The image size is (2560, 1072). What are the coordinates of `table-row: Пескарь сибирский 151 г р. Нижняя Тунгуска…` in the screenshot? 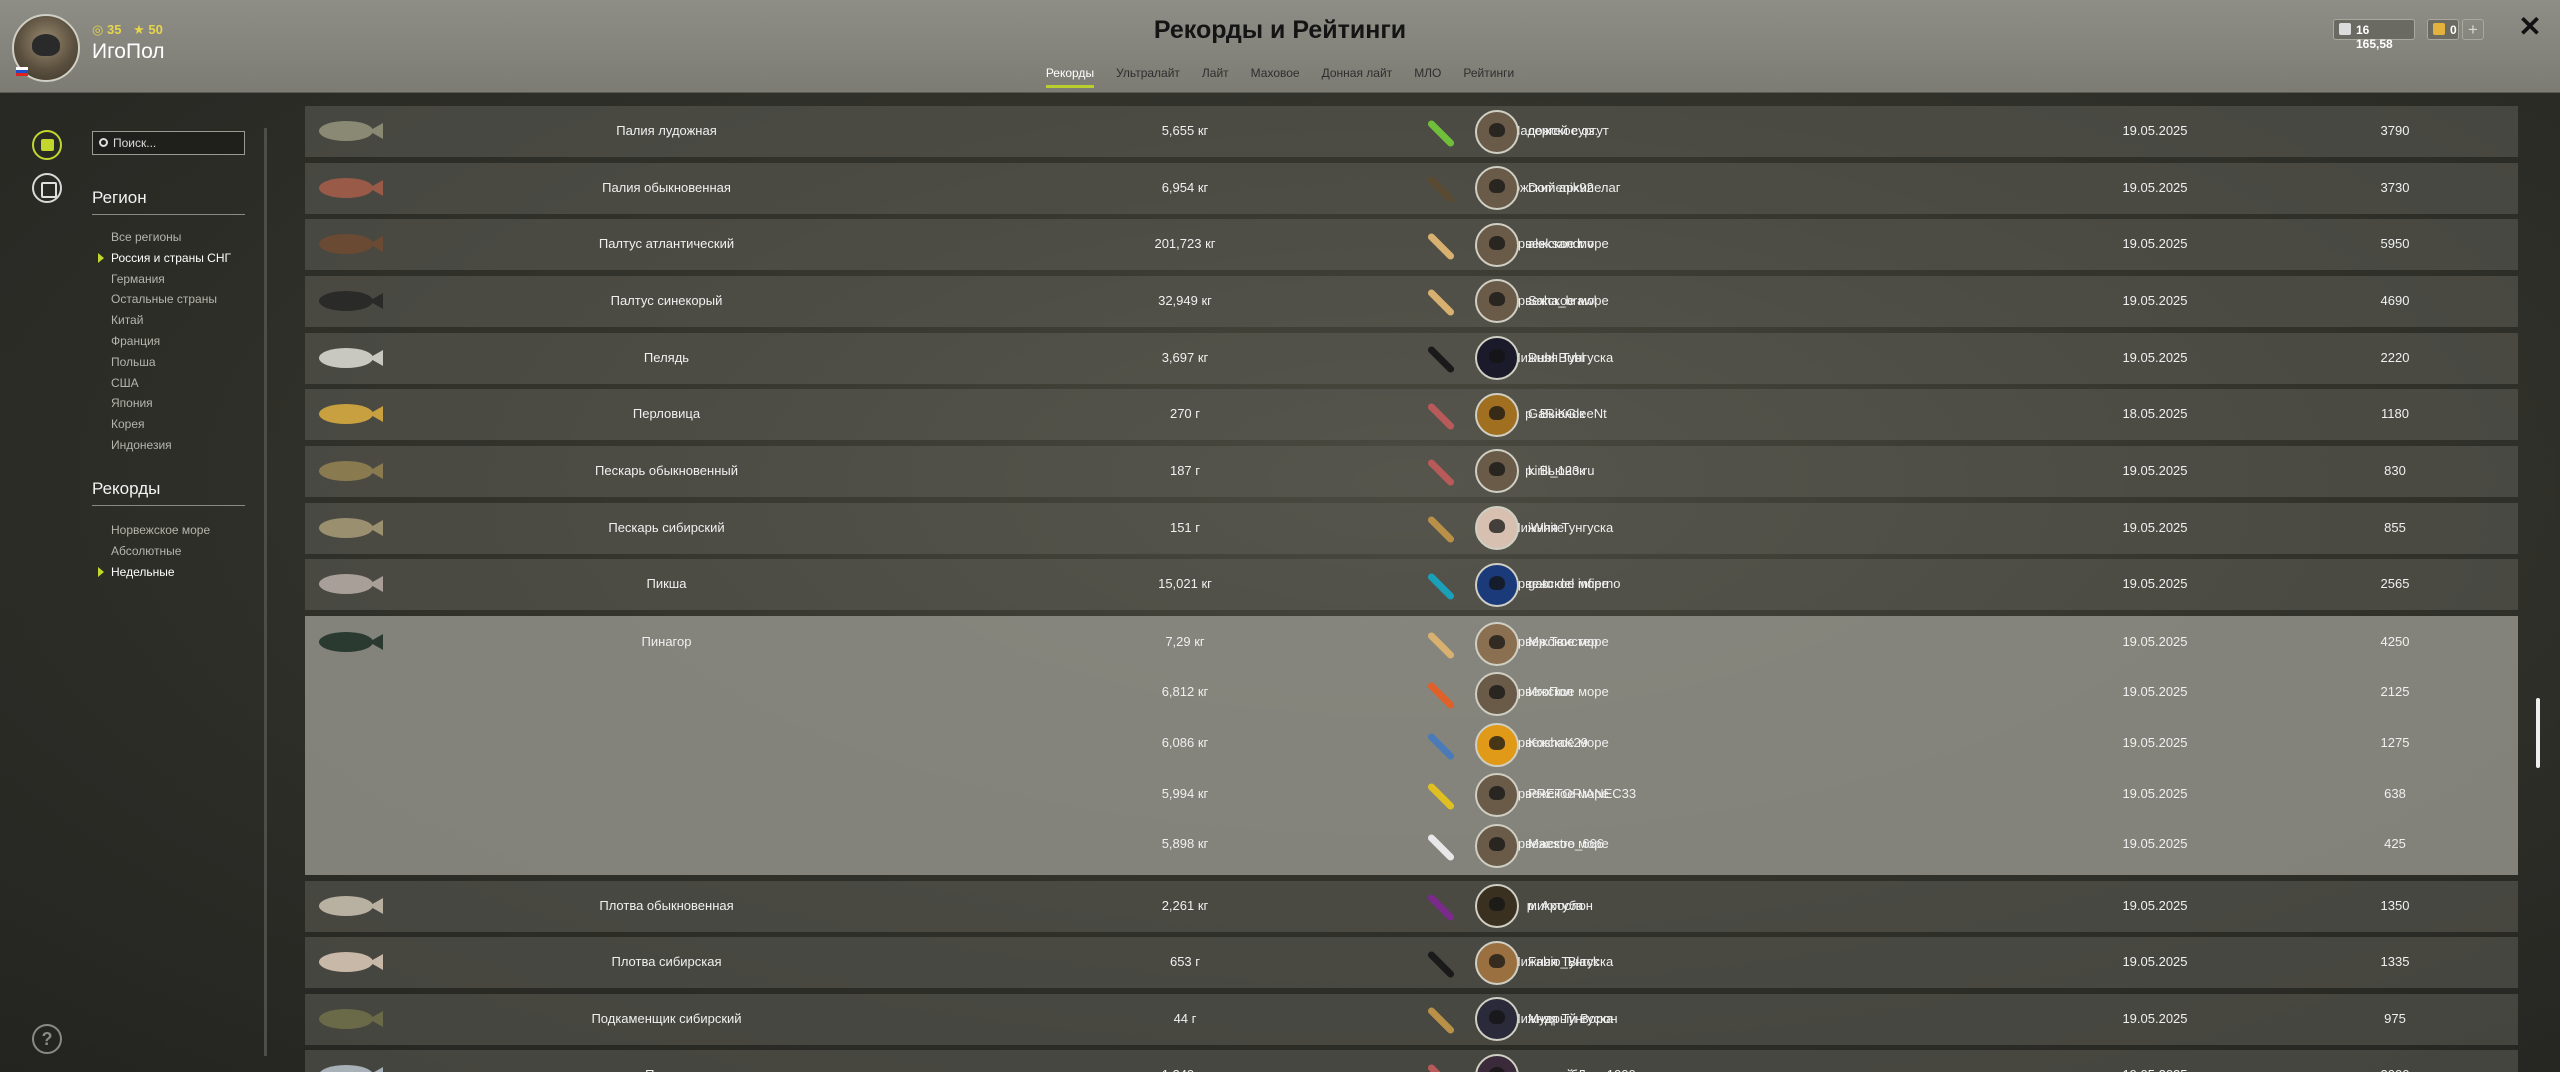 It's located at (1411, 528).